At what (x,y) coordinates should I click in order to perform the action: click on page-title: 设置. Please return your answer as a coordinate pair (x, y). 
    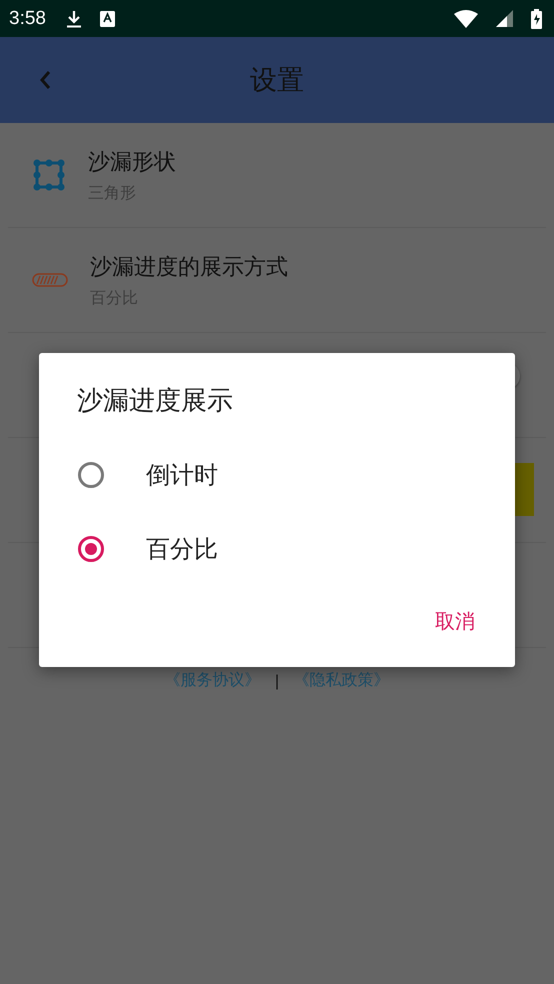
    Looking at the image, I should click on (277, 81).